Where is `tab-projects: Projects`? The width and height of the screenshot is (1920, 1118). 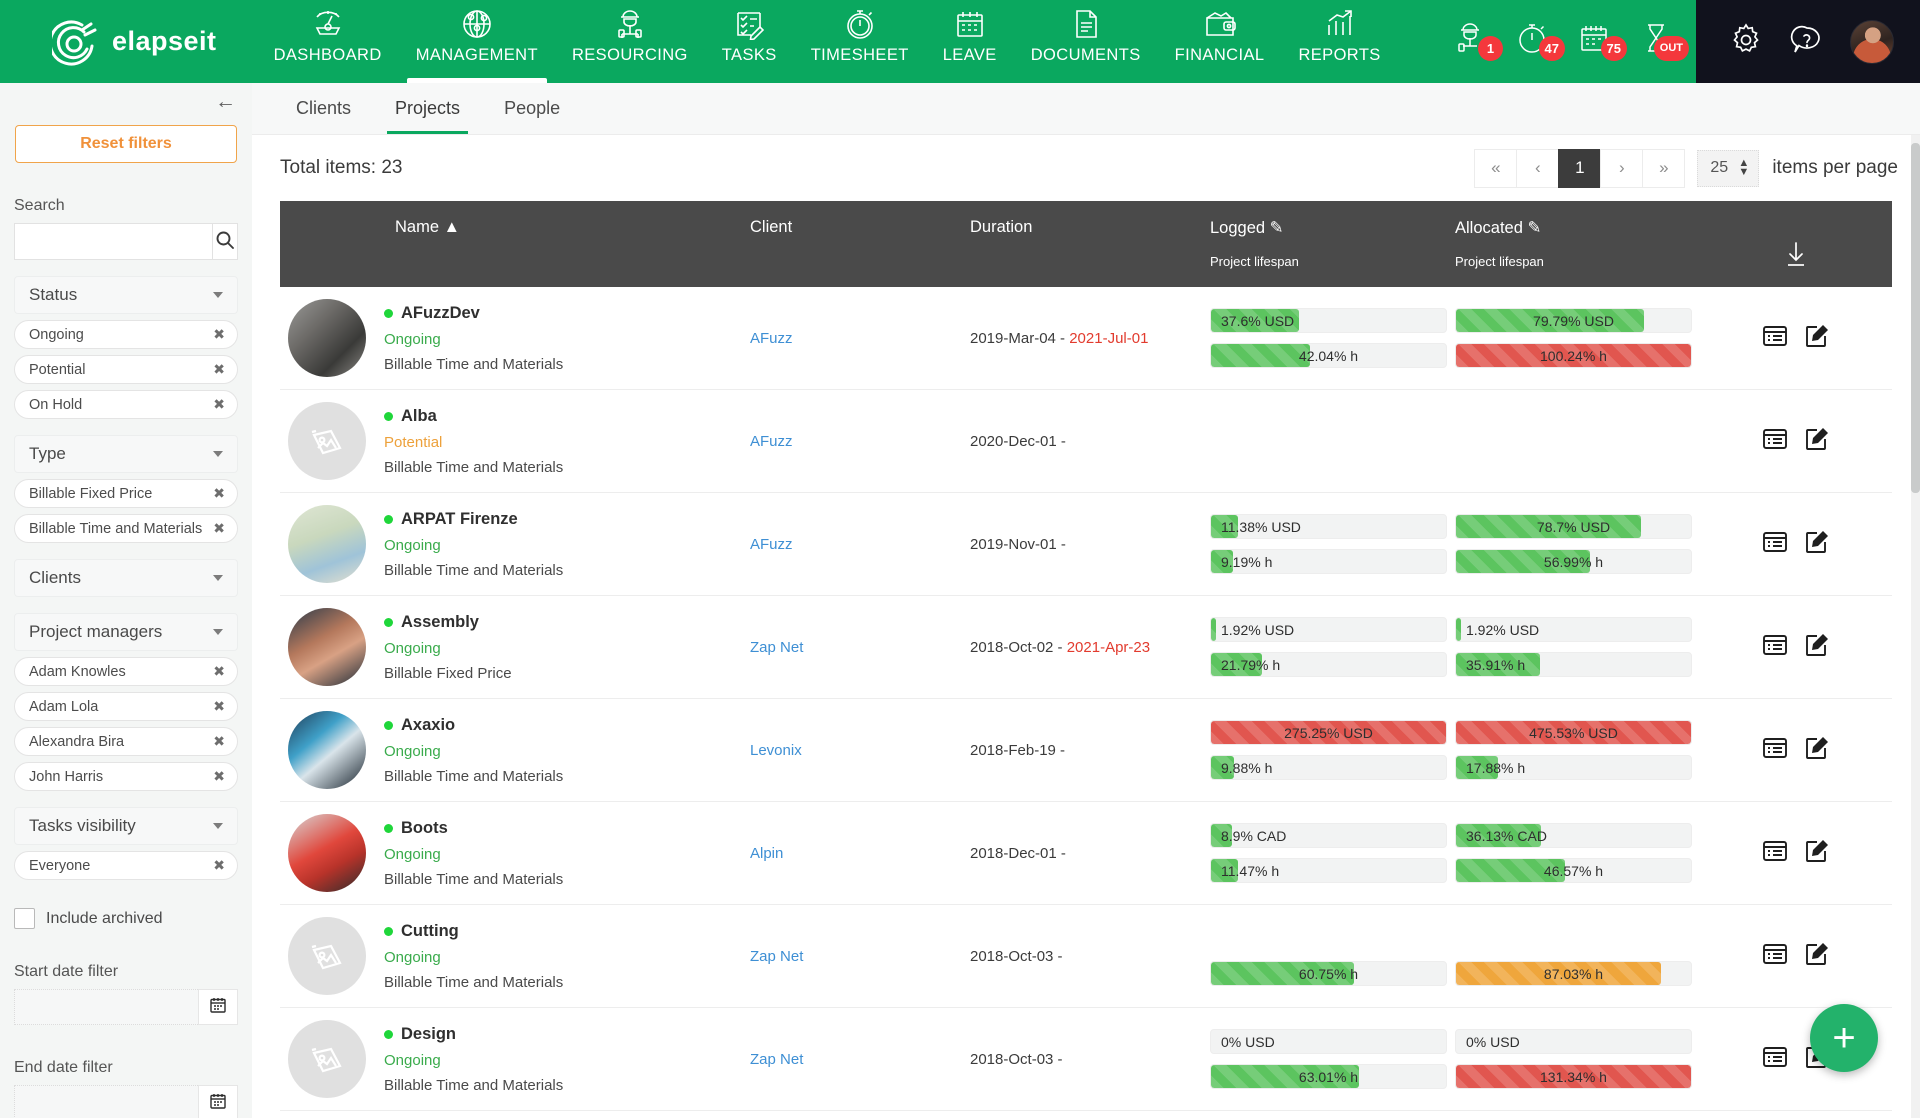 tab-projects: Projects is located at coordinates (427, 108).